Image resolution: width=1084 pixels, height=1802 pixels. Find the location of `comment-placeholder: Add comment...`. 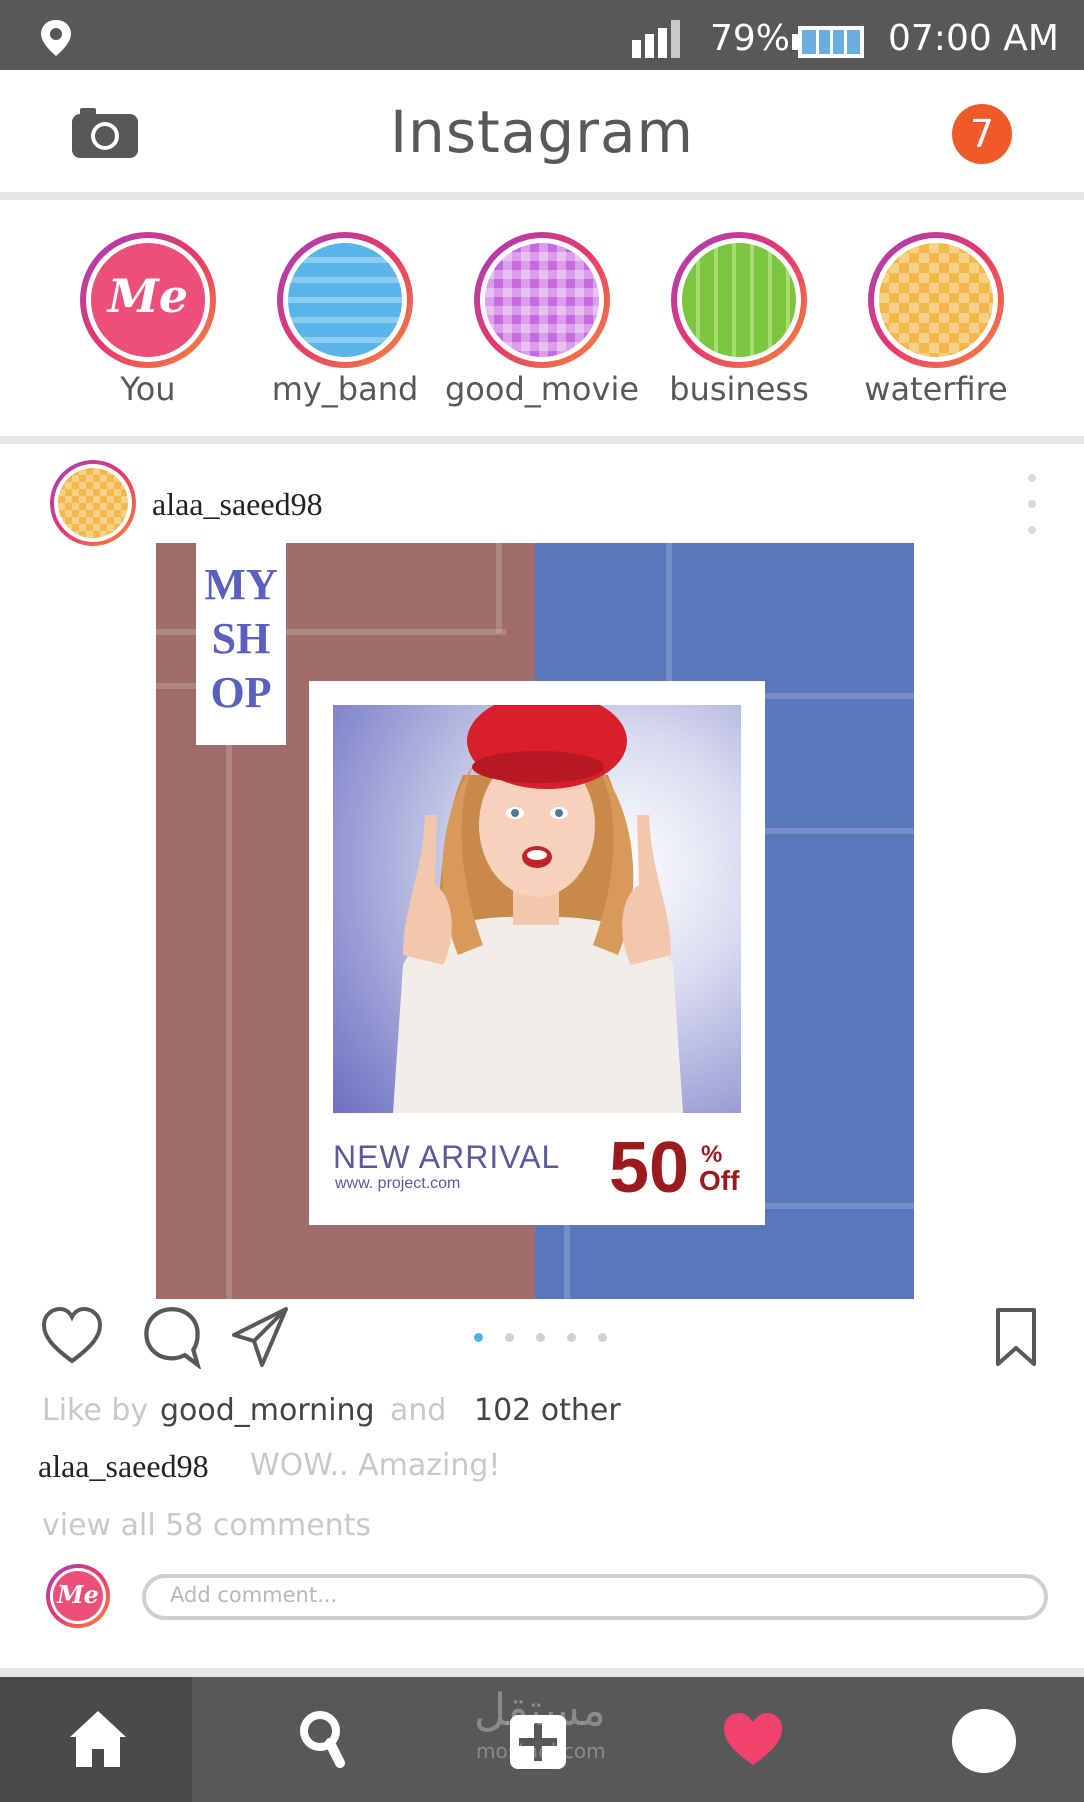

comment-placeholder: Add comment... is located at coordinates (254, 1595).